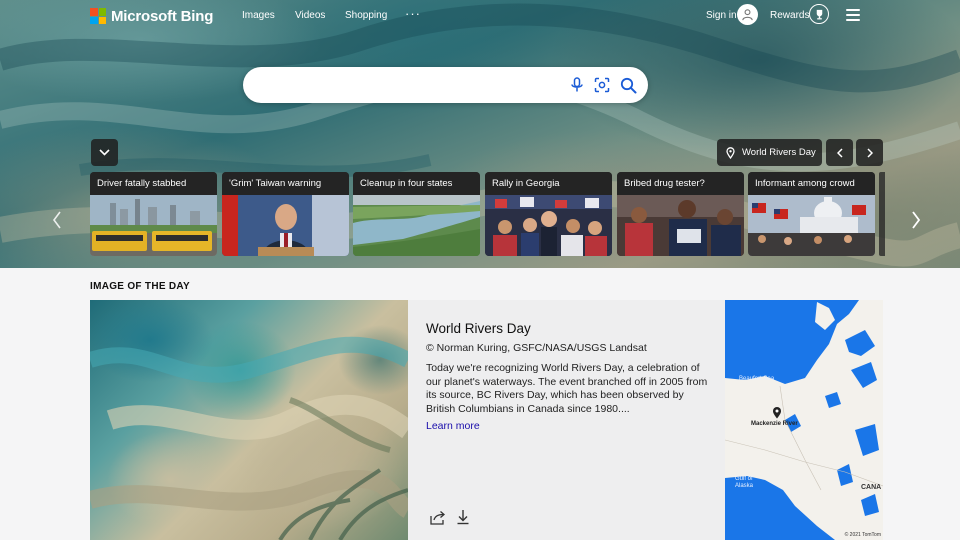 The height and width of the screenshot is (540, 960). What do you see at coordinates (249, 438) in the screenshot?
I see `iotd-image-texture` at bounding box center [249, 438].